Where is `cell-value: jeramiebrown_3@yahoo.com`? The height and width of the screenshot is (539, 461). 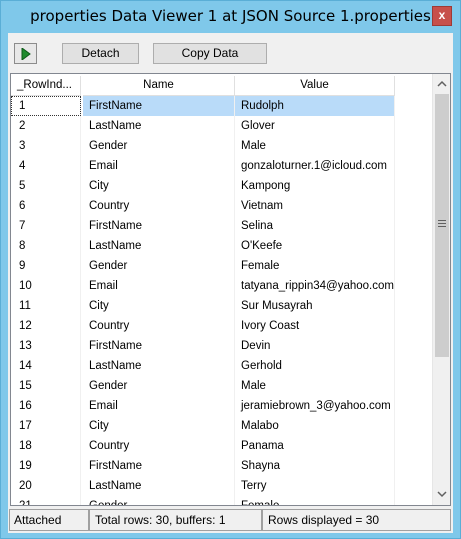
cell-value: jeramiebrown_3@yahoo.com is located at coordinates (315, 406).